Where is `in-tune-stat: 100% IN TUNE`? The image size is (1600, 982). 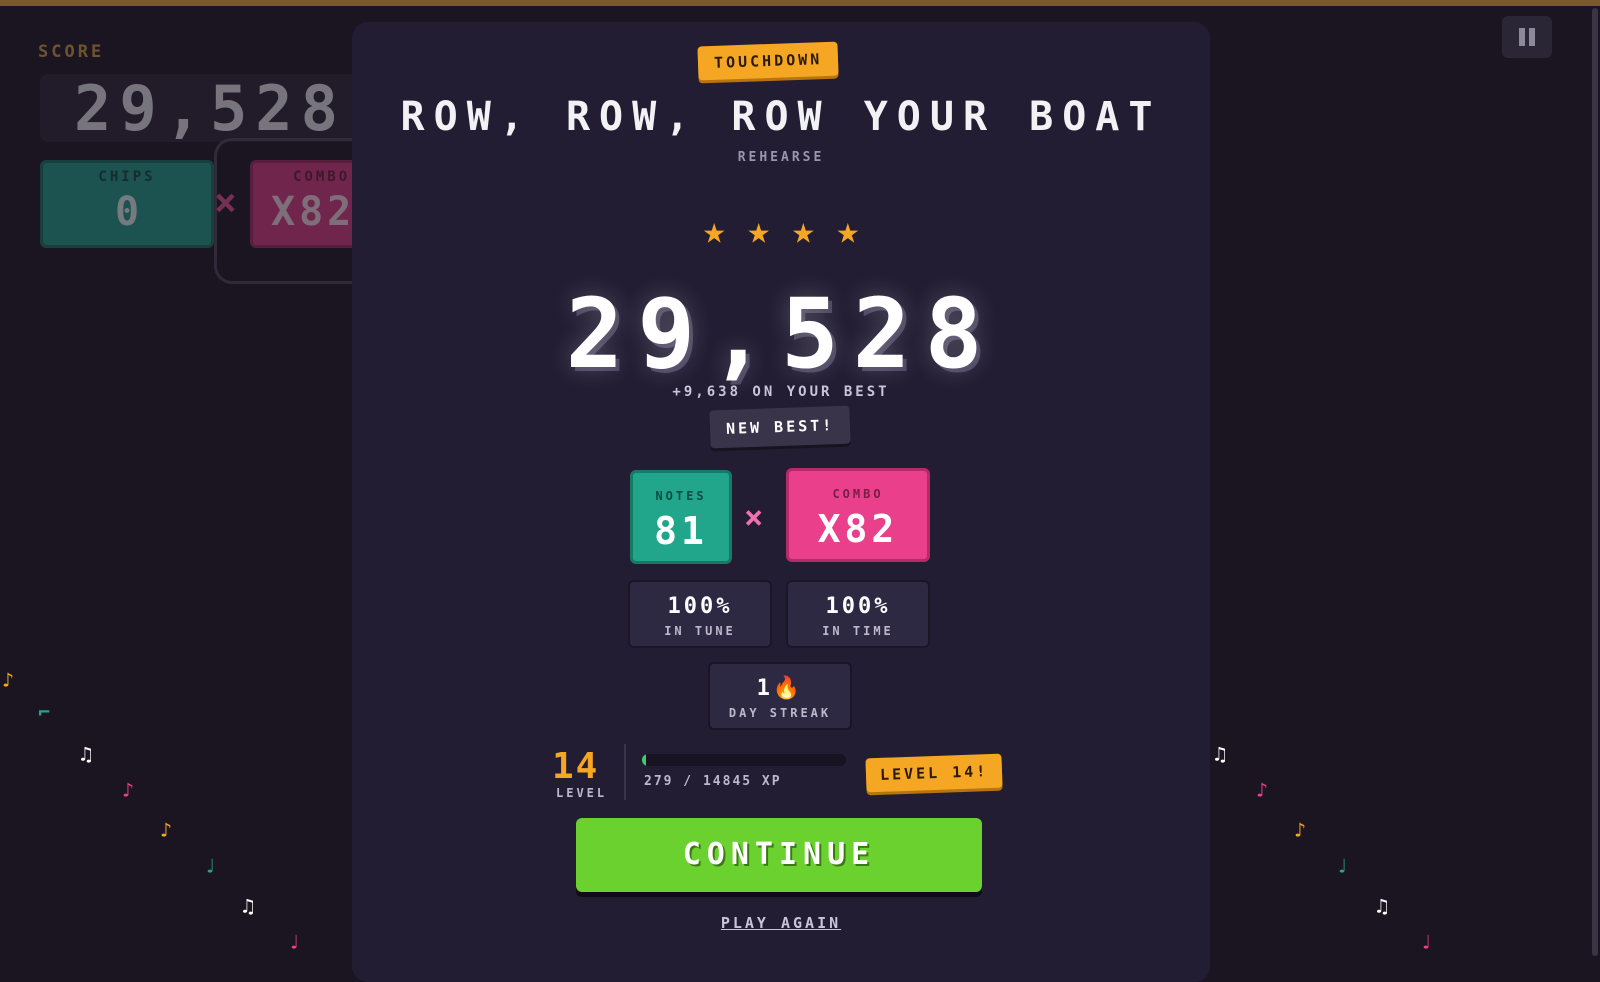
in-tune-stat: 100% IN TUNE is located at coordinates (700, 614).